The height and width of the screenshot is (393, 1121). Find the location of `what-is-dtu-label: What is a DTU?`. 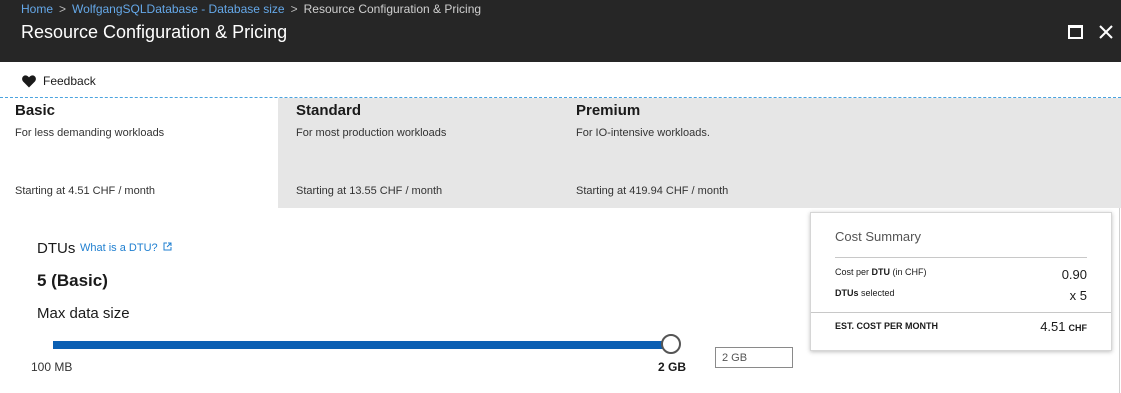

what-is-dtu-label: What is a DTU? is located at coordinates (119, 248).